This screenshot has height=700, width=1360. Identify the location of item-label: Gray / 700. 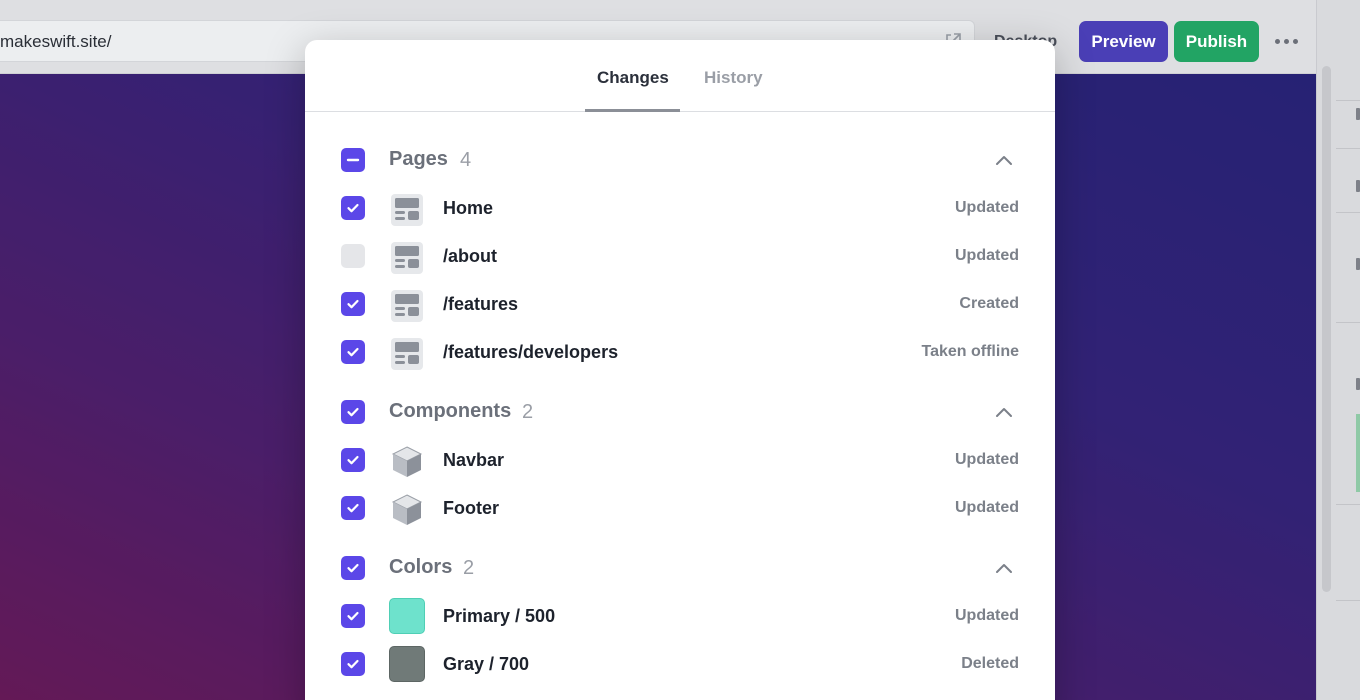
(486, 664).